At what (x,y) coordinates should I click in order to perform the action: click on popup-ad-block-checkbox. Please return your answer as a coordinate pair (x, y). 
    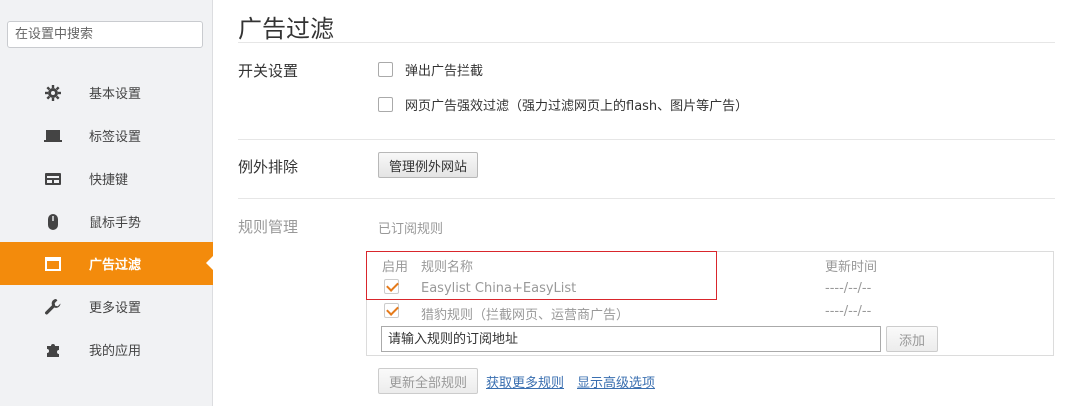
    Looking at the image, I should click on (385, 69).